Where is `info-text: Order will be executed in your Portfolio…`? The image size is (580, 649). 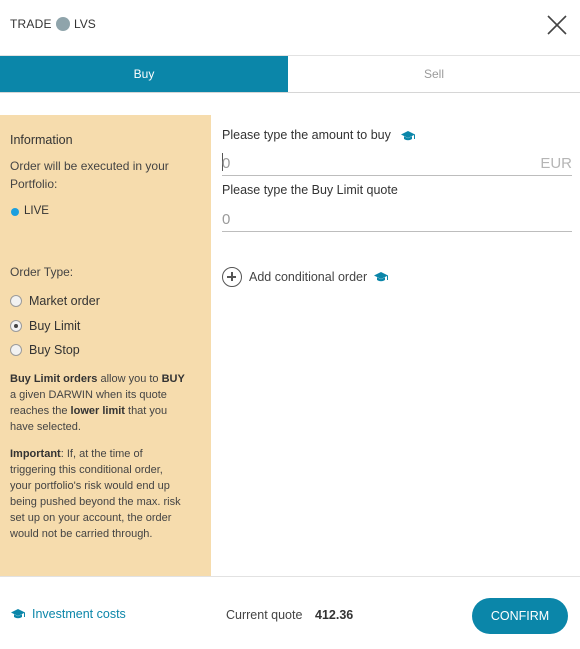 info-text: Order will be executed in your Portfolio… is located at coordinates (89, 175).